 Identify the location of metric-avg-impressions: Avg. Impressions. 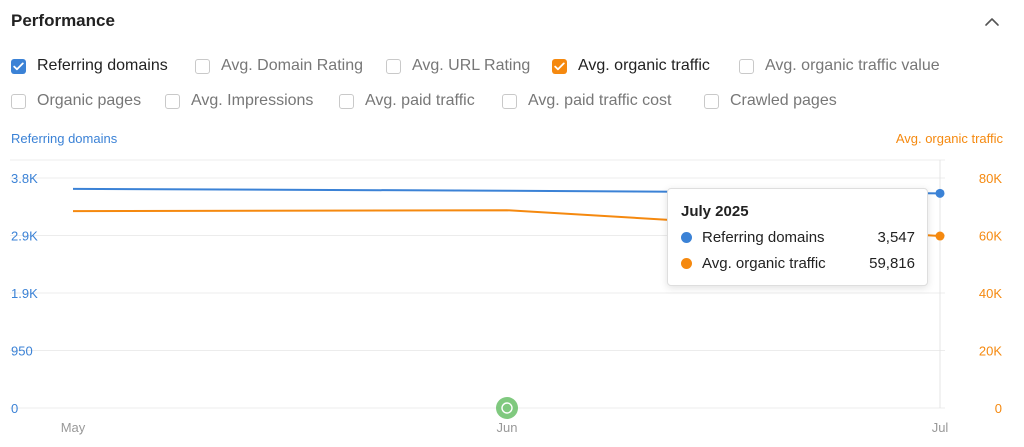
(239, 101).